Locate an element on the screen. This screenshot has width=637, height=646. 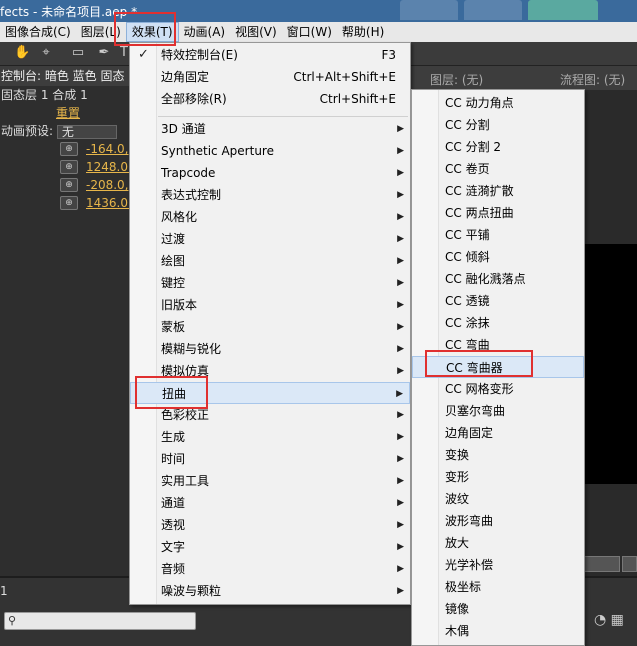
menu-item-category: 实用工具 ▶ is located at coordinates (270, 481).